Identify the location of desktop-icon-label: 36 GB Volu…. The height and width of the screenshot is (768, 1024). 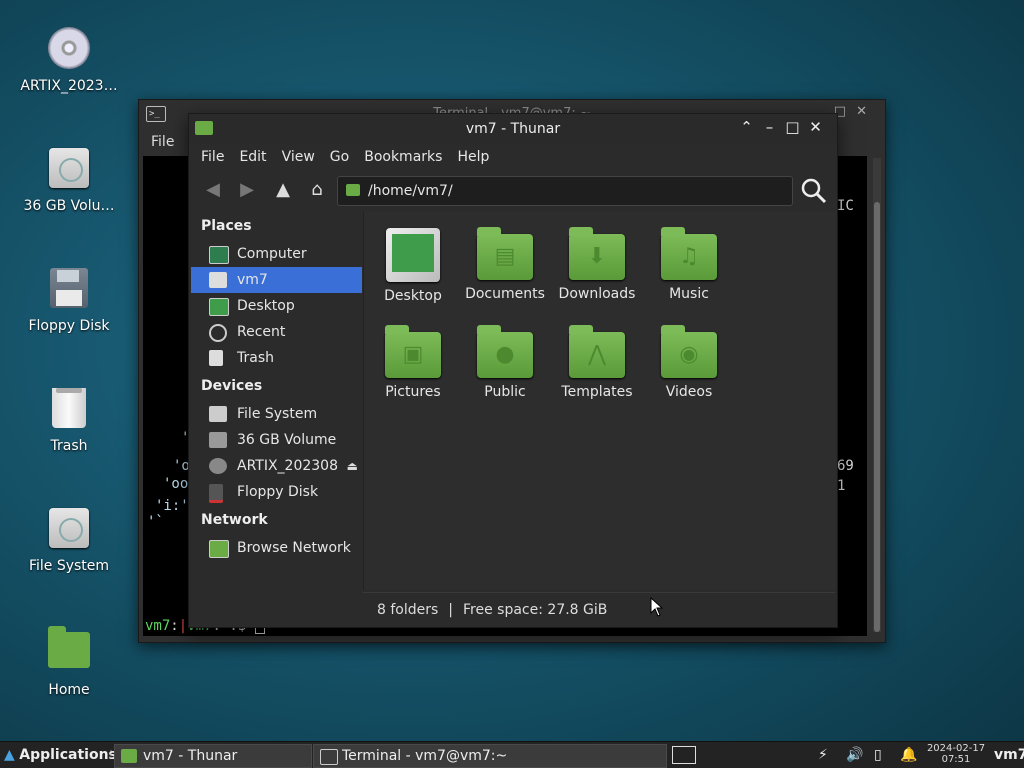
(69, 206).